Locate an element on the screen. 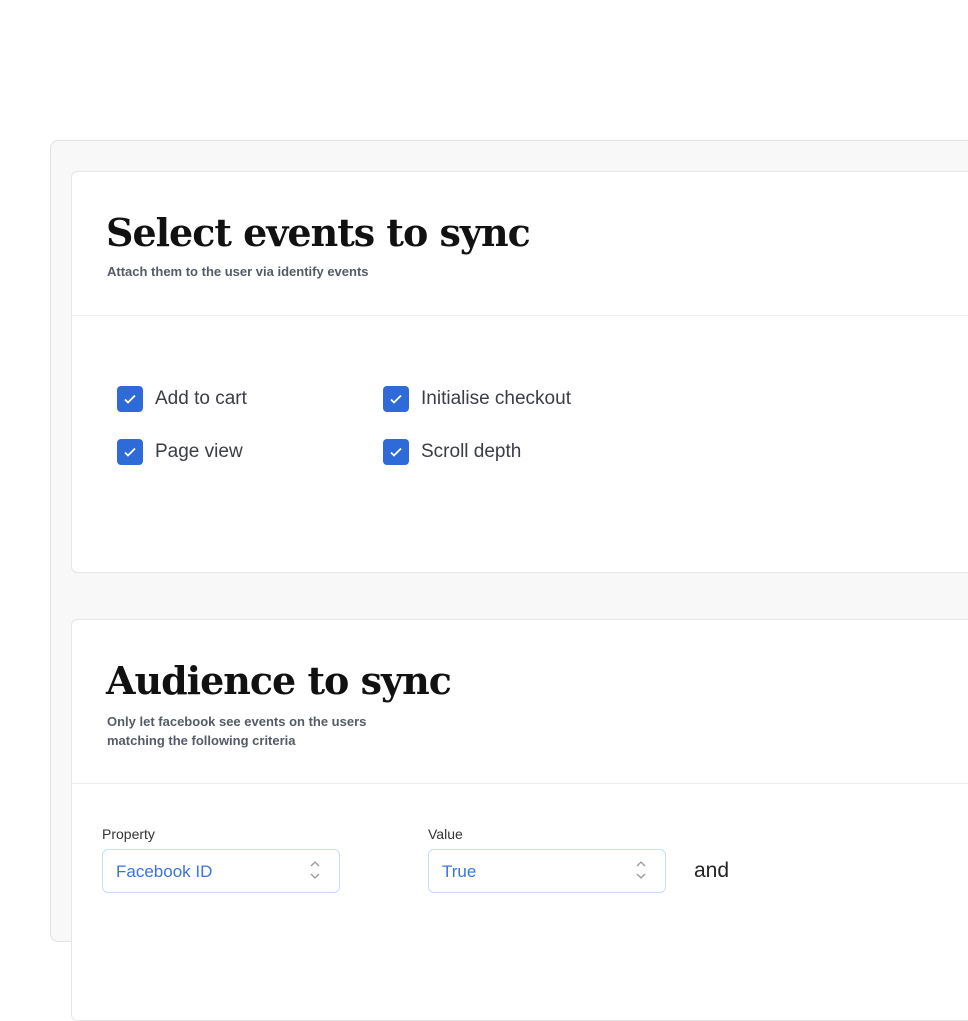 This screenshot has height=1021, width=968. audience-title: Audience to sync is located at coordinates (279, 680).